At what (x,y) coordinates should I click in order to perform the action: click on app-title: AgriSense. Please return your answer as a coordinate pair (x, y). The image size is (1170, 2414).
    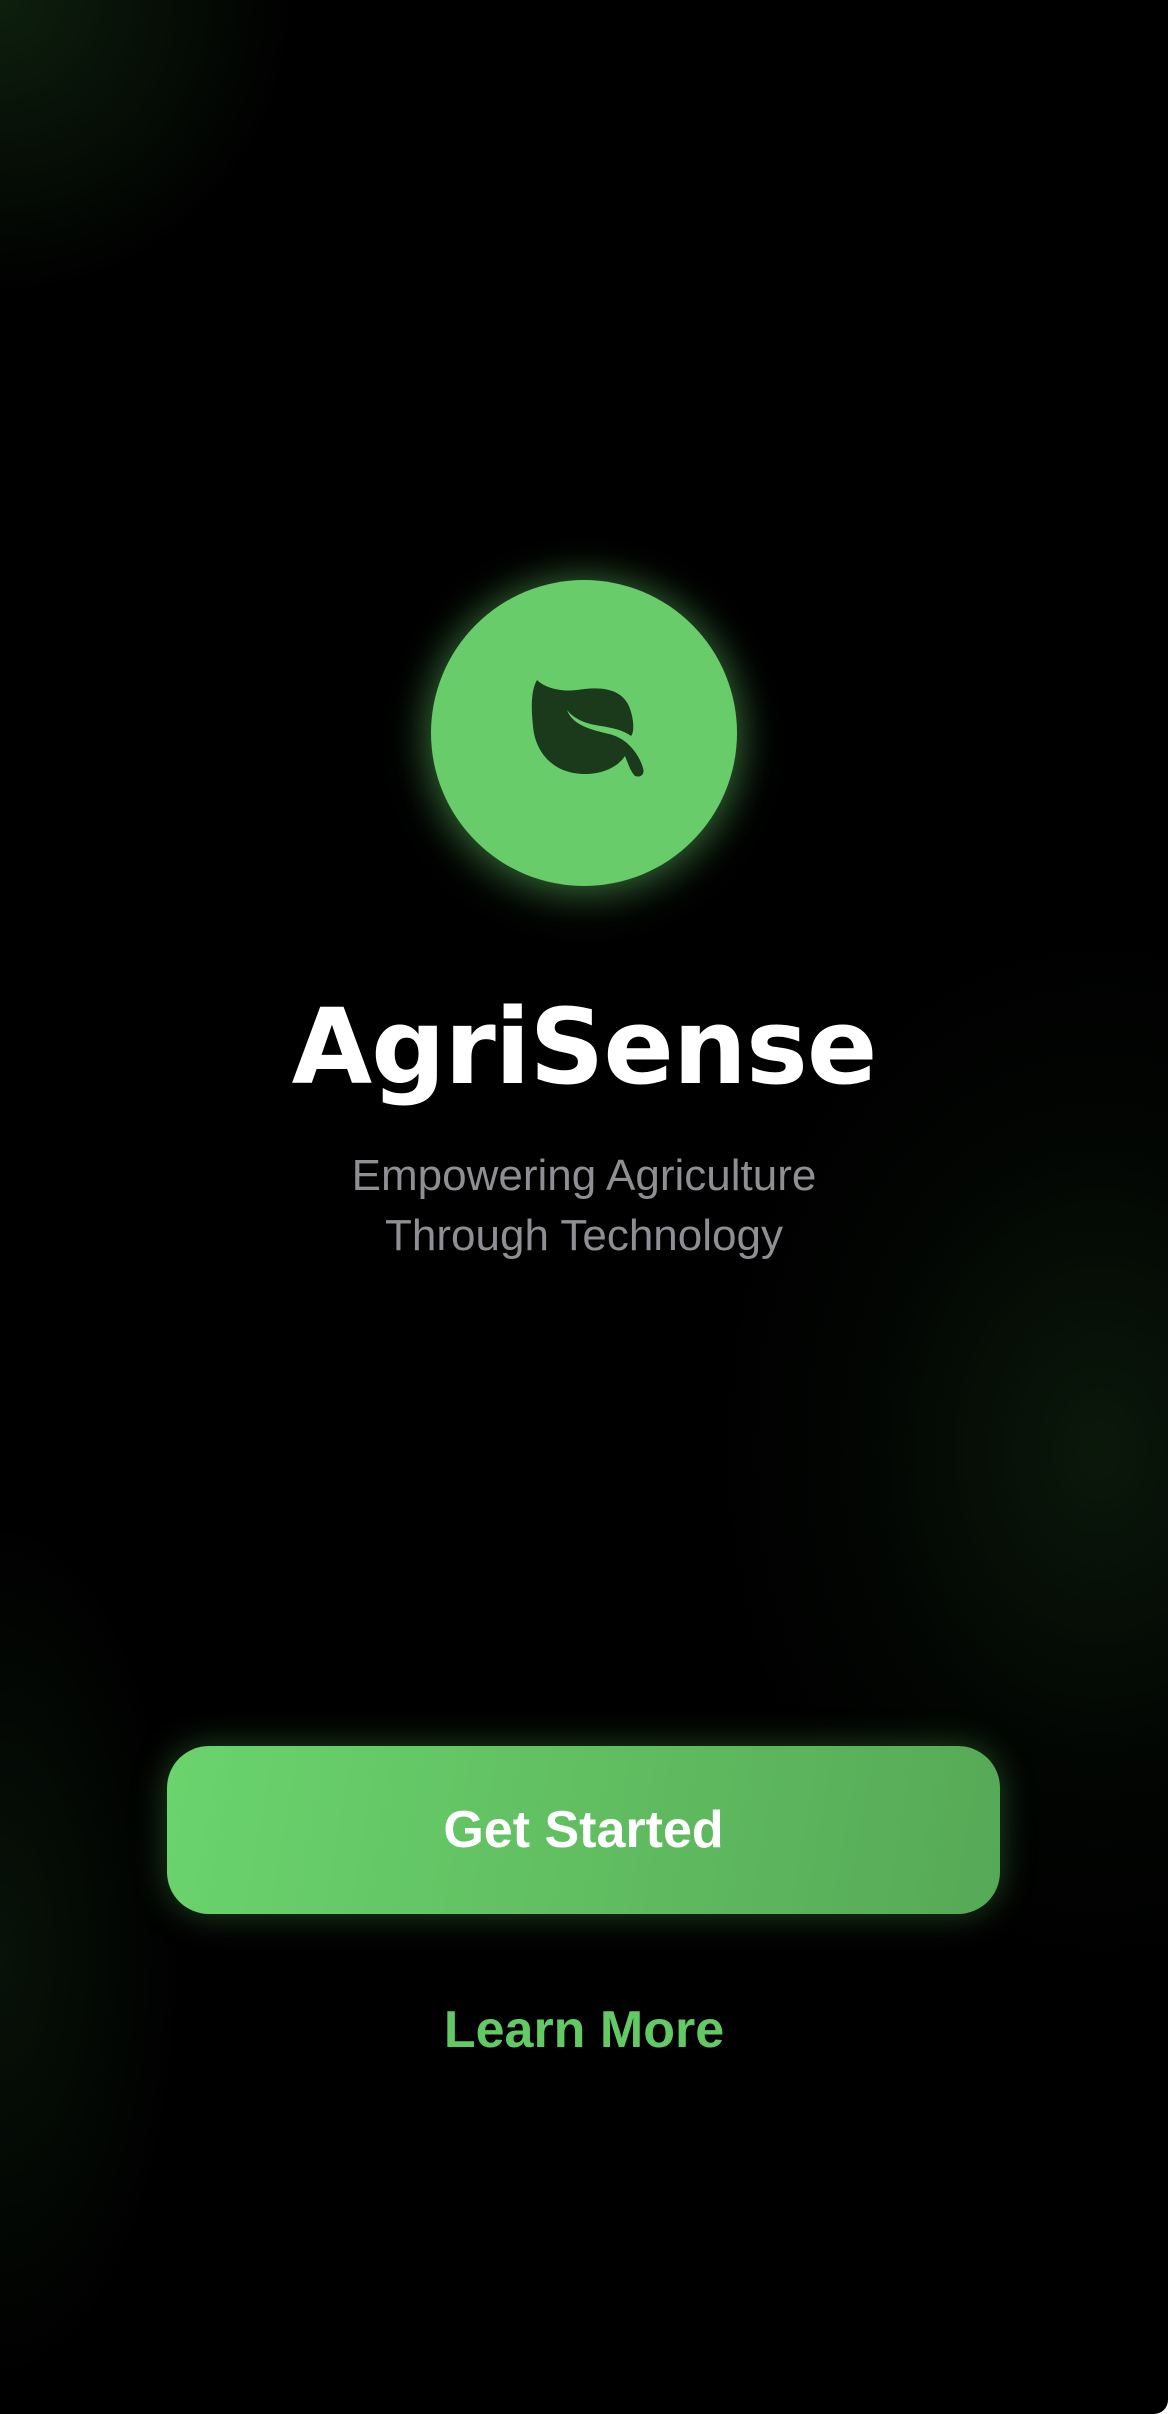
    Looking at the image, I should click on (584, 1047).